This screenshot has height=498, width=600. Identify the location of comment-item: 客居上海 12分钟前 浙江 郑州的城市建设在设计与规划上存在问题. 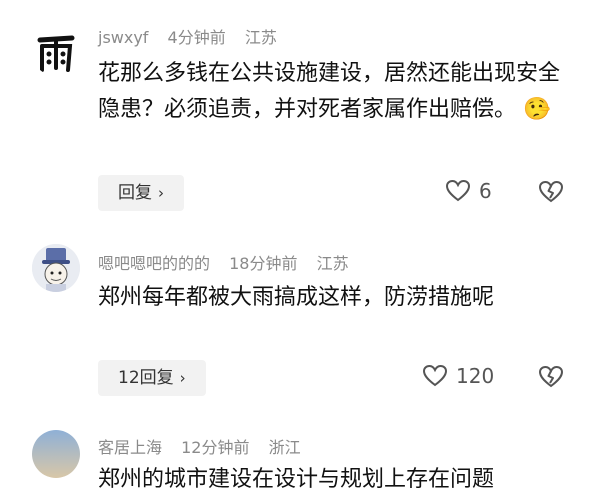
(300, 456).